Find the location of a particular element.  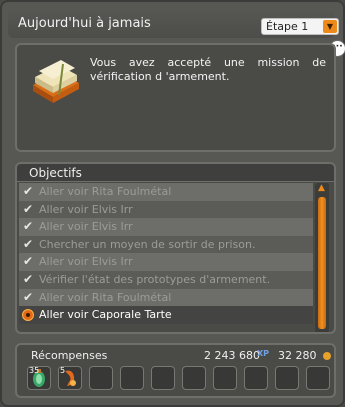

objective-item: ✔ Chercher un moyen de sortir de prison. is located at coordinates (166, 244).